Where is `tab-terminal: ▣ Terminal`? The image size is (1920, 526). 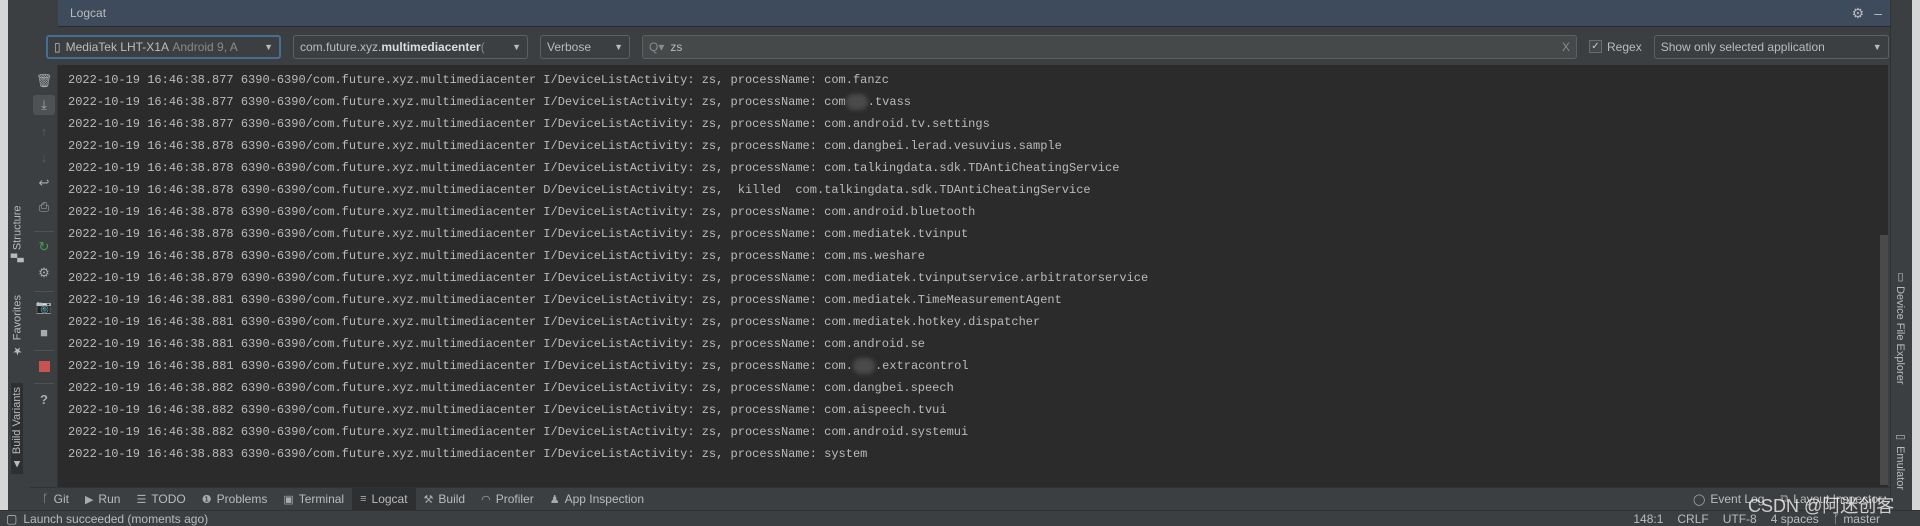 tab-terminal: ▣ Terminal is located at coordinates (313, 499).